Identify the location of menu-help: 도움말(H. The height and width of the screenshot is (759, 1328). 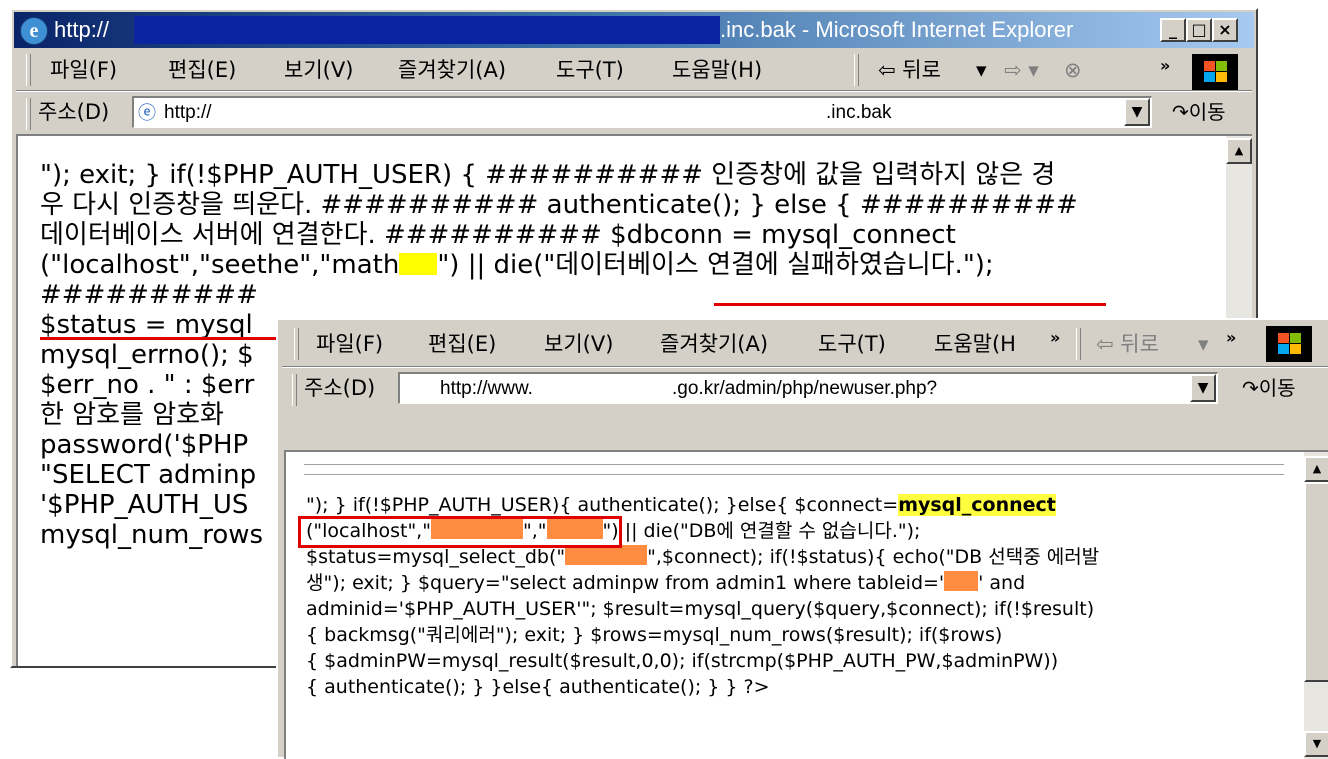
(975, 344).